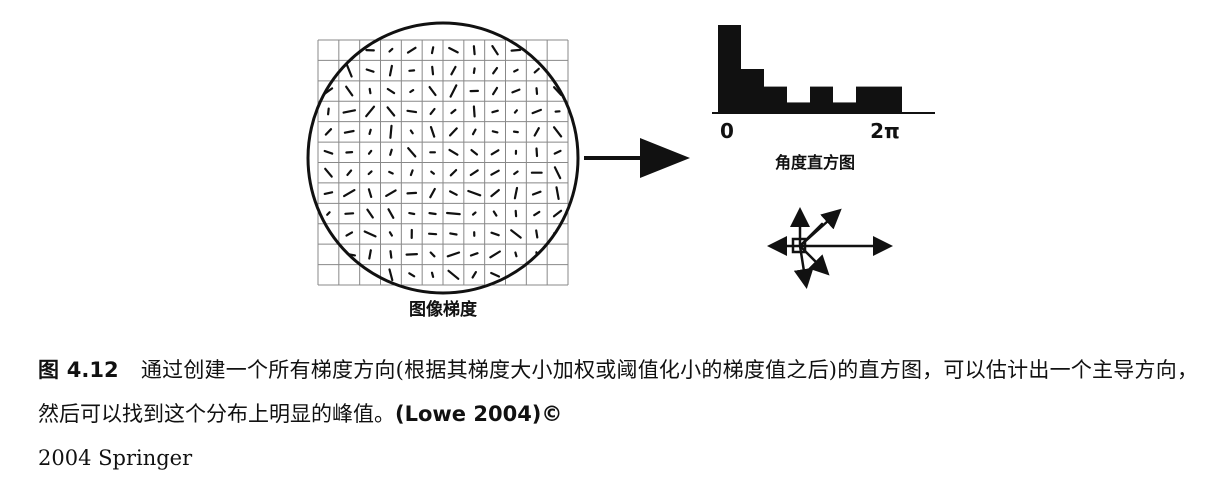  Describe the element at coordinates (885, 131) in the screenshot. I see `axis-end-label: 2π` at that location.